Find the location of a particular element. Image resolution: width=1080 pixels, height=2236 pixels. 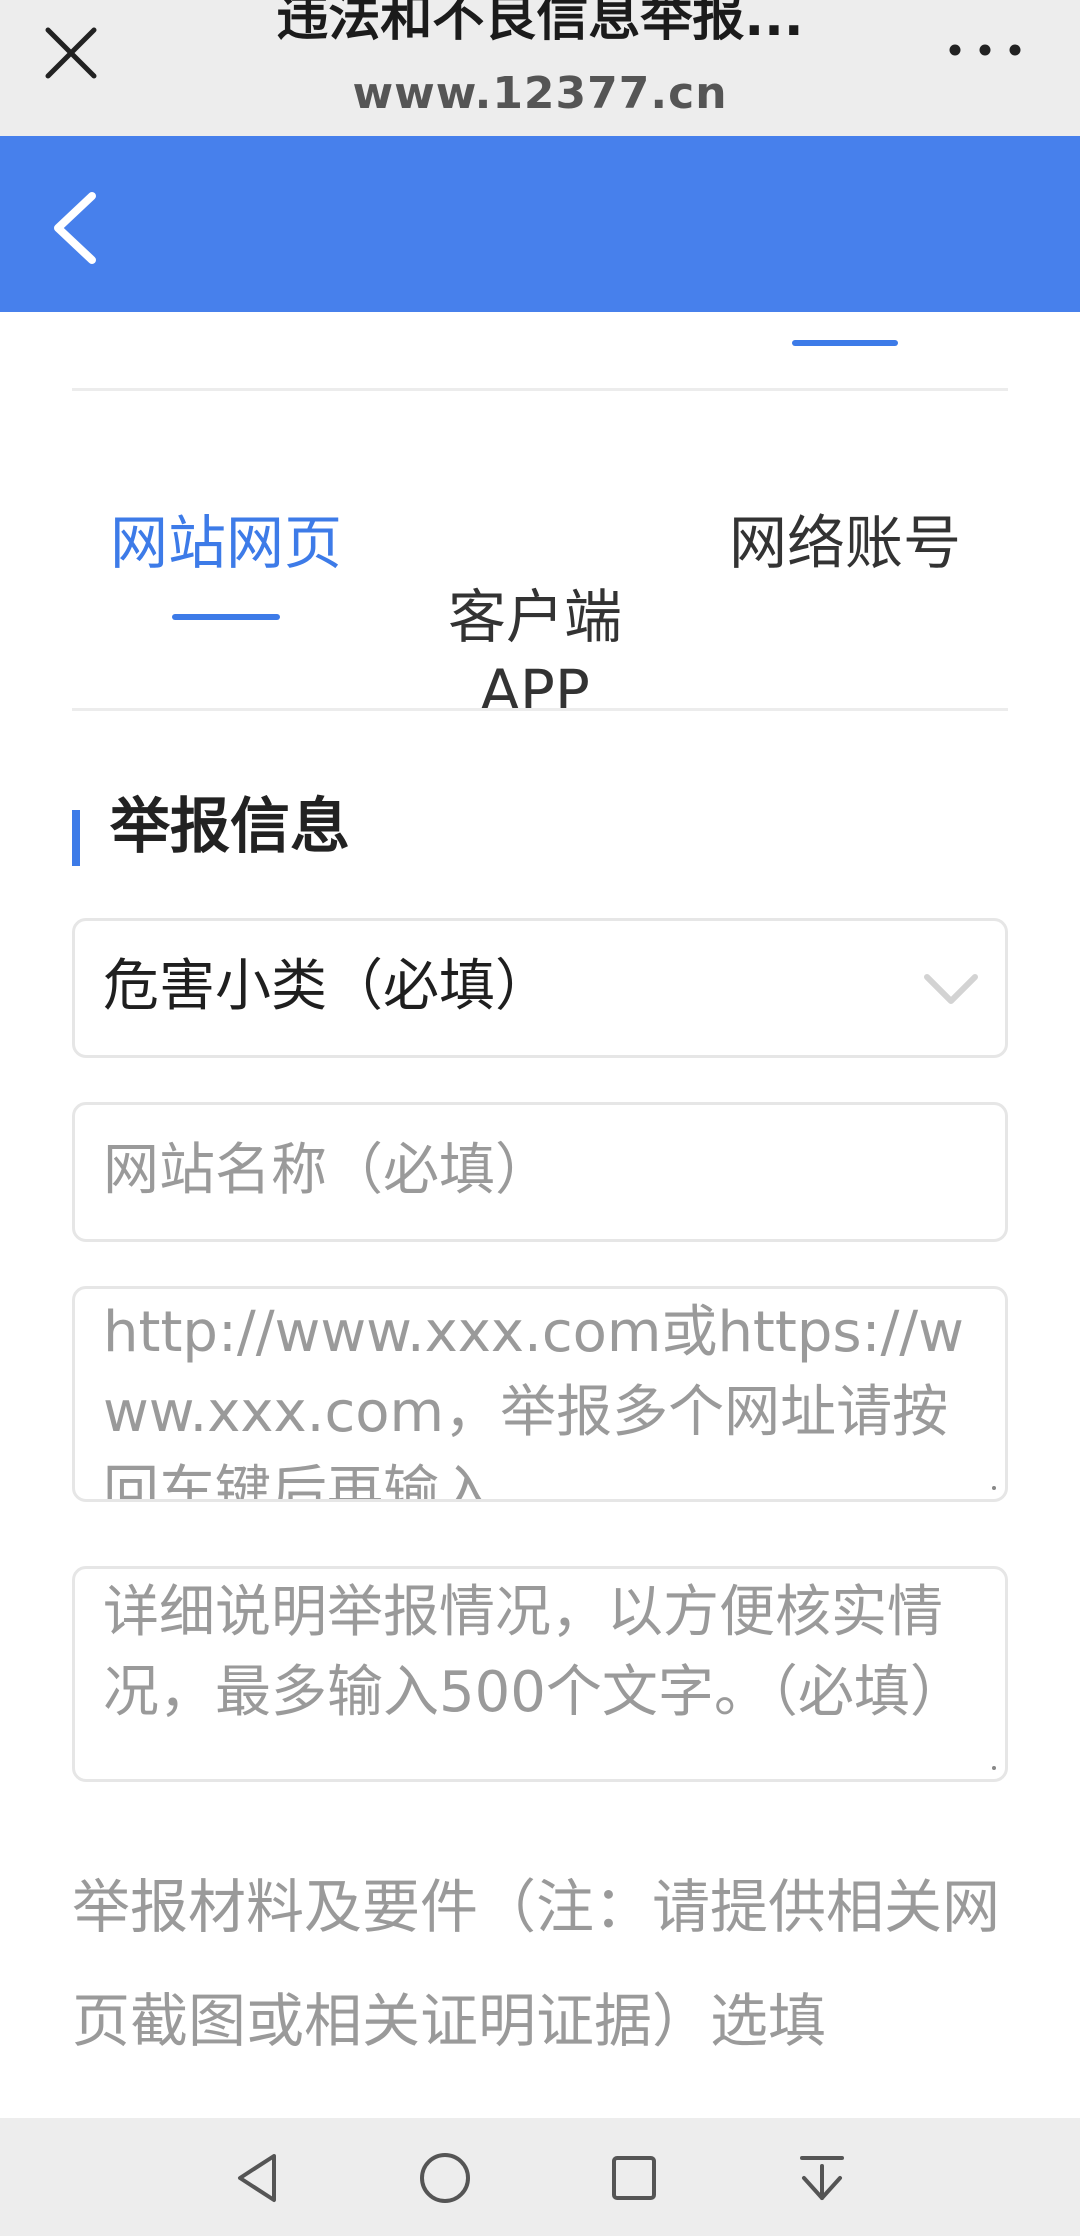

mini-program-title-bar: 违法和不良信息举报... www.12377.cn is located at coordinates (540, 68).